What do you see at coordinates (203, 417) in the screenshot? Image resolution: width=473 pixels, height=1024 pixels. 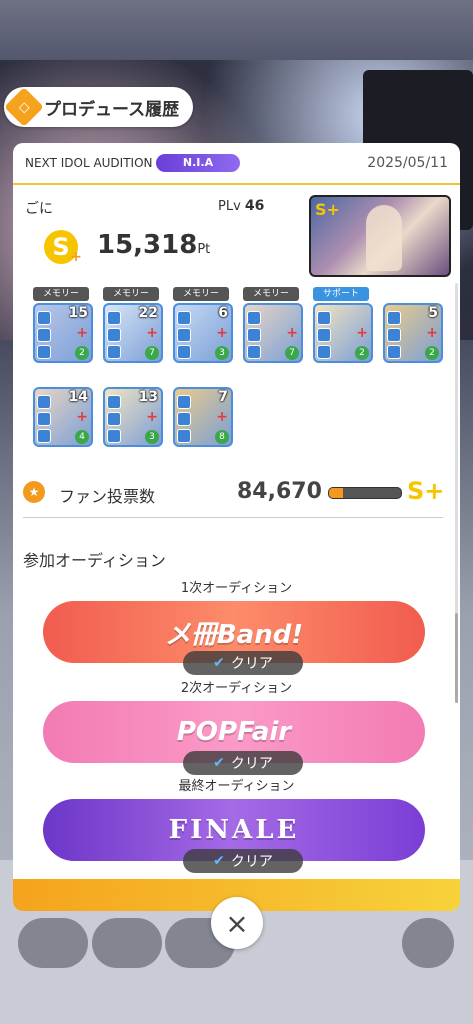 I see `skill-card: 7 +8` at bounding box center [203, 417].